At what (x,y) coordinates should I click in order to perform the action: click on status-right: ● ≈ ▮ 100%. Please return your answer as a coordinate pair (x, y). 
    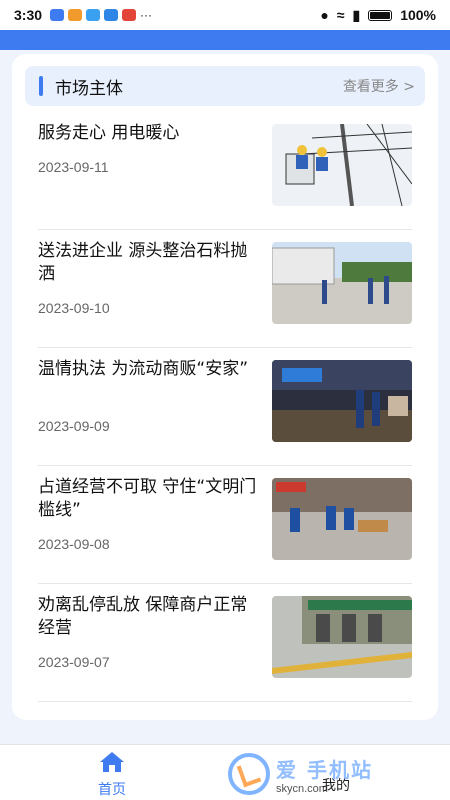
    Looking at the image, I should click on (378, 15).